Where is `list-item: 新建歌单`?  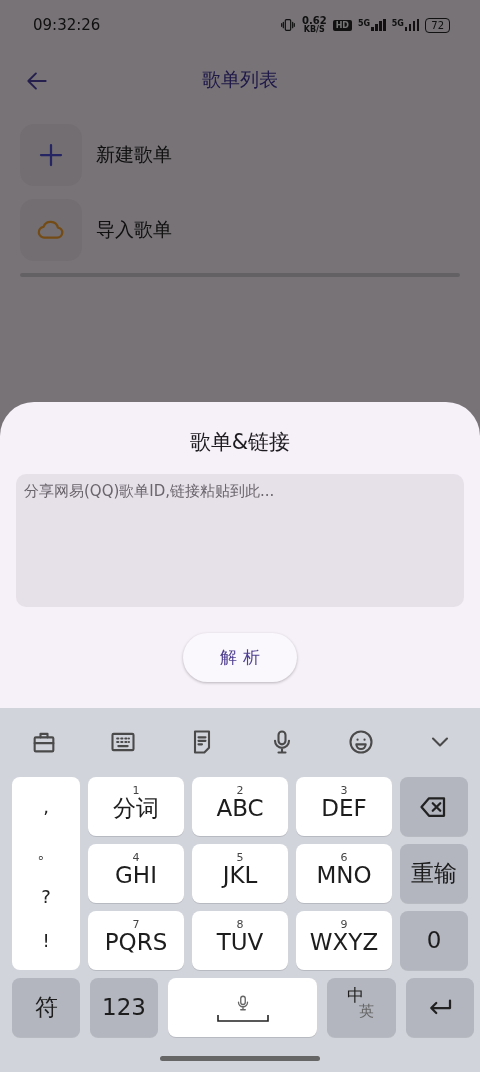 list-item: 新建歌单 is located at coordinates (240, 155).